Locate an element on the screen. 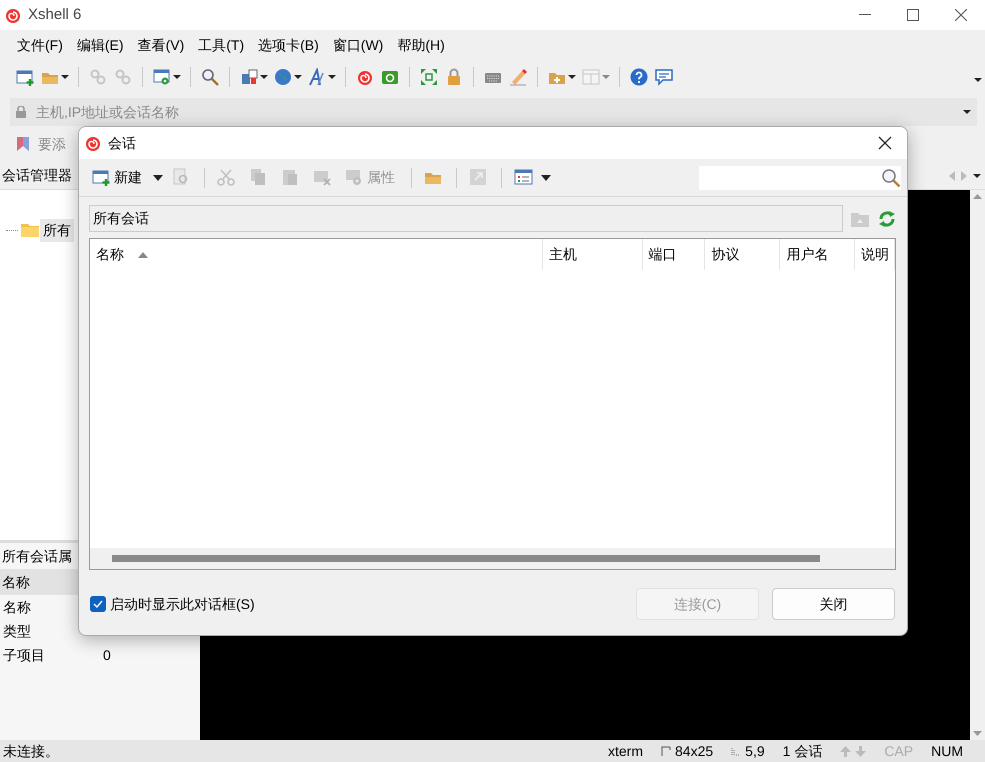 The image size is (985, 762). status-message: 未连接。 is located at coordinates (31, 751).